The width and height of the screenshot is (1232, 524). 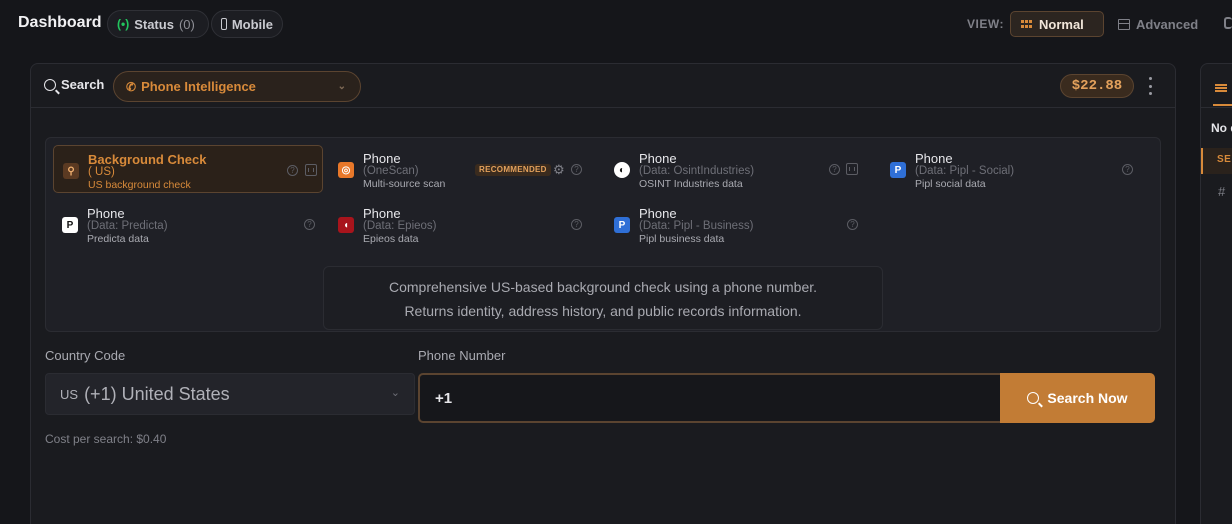 I want to click on table-icon, so click(x=1124, y=24).